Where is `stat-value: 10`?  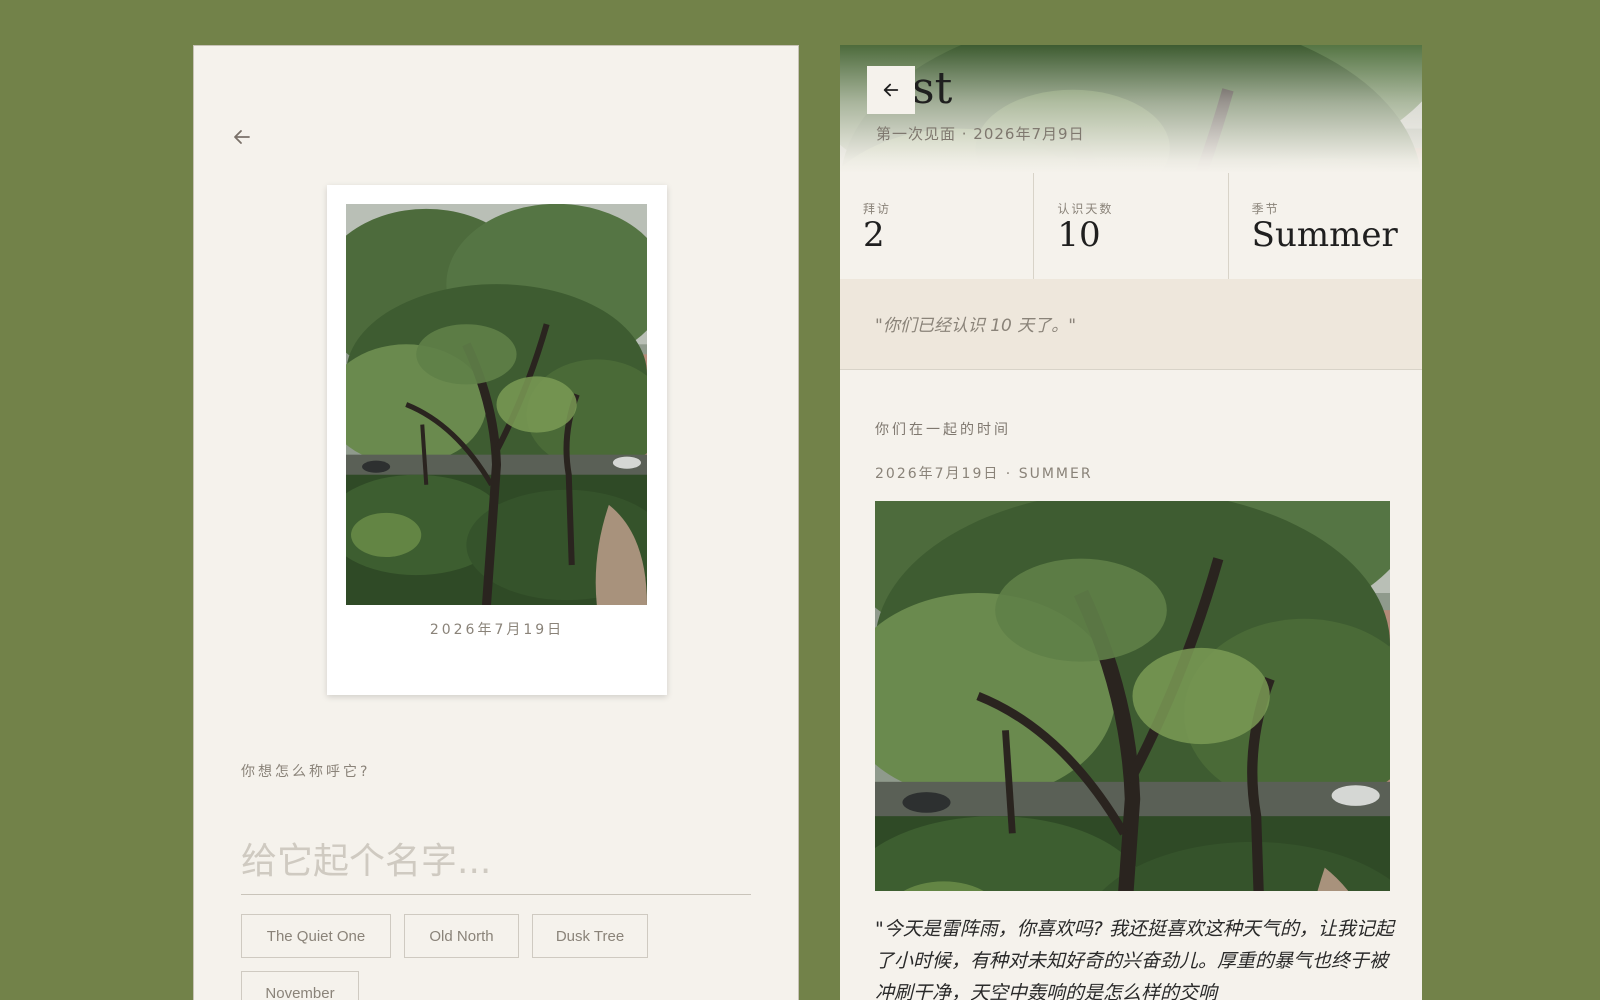 stat-value: 10 is located at coordinates (1079, 235).